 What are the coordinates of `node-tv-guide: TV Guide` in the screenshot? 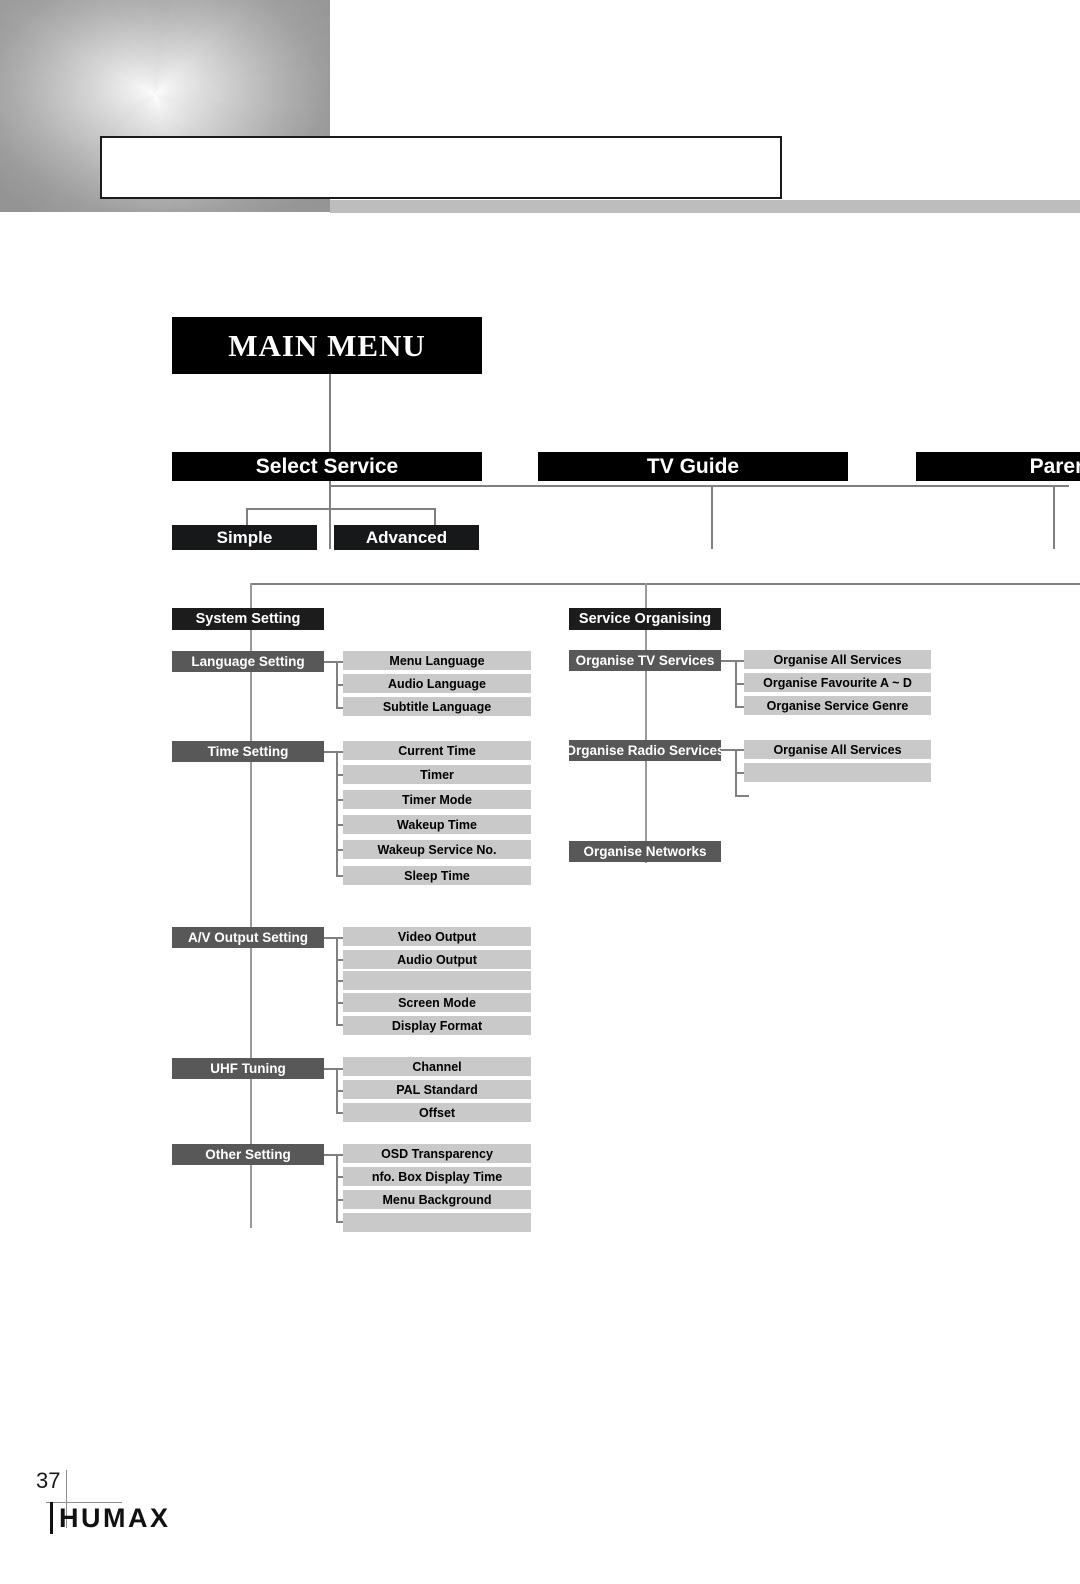 It's located at (693, 466).